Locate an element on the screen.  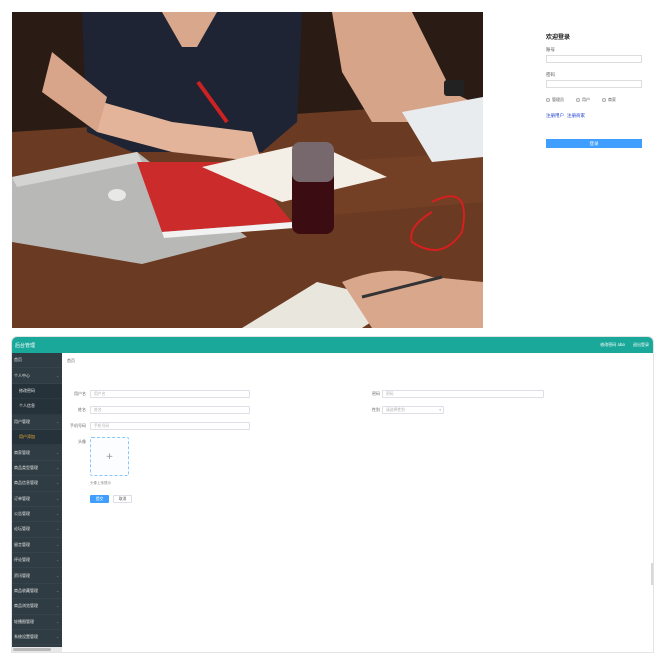
register-user-link: 注册用户 is located at coordinates (555, 116).